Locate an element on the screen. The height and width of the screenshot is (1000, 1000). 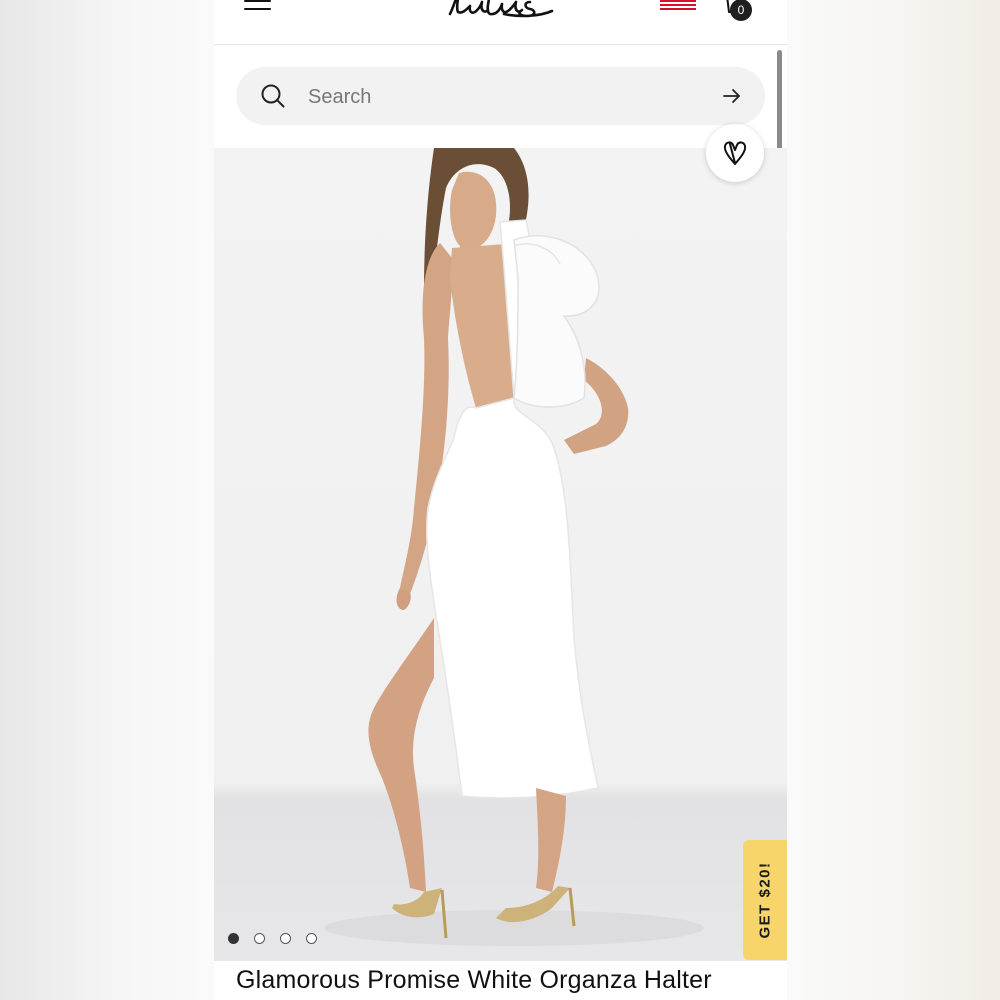
search-bar is located at coordinates (500, 96).